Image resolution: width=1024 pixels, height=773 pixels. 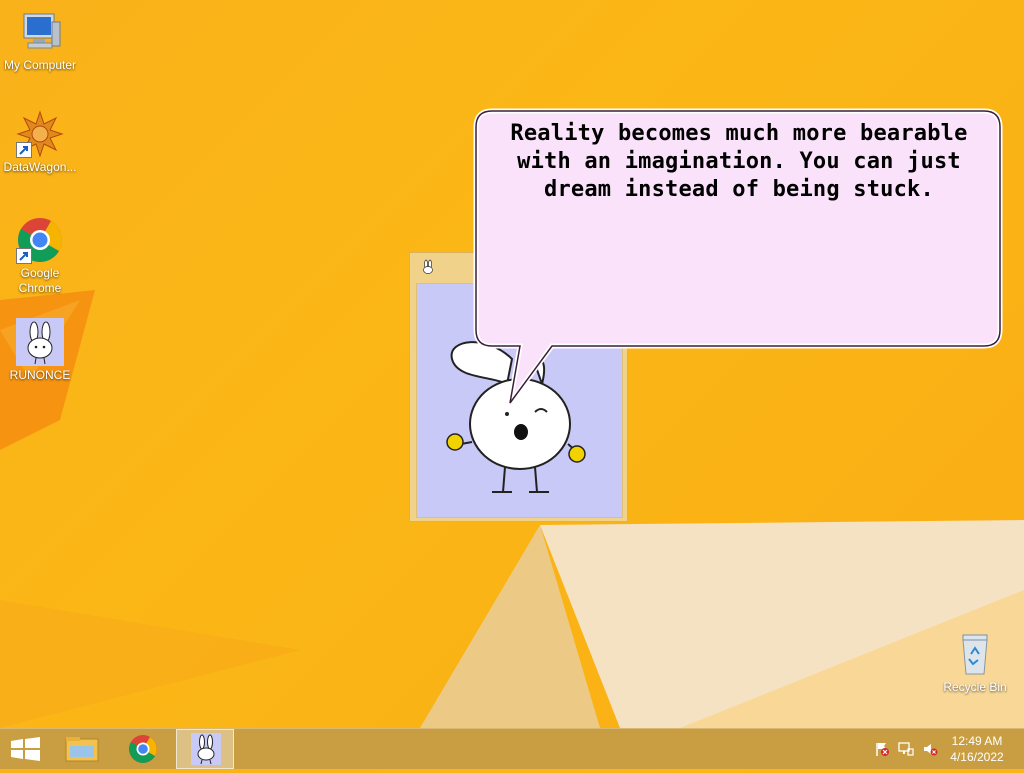 What do you see at coordinates (906, 749) in the screenshot?
I see `network-icon` at bounding box center [906, 749].